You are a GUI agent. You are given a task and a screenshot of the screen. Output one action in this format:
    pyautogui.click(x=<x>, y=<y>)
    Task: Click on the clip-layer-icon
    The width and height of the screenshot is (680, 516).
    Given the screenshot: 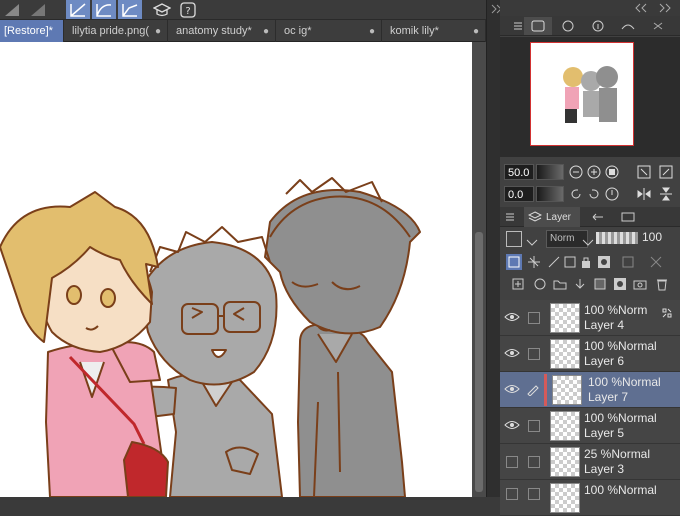 What is the action you would take?
    pyautogui.click(x=514, y=262)
    